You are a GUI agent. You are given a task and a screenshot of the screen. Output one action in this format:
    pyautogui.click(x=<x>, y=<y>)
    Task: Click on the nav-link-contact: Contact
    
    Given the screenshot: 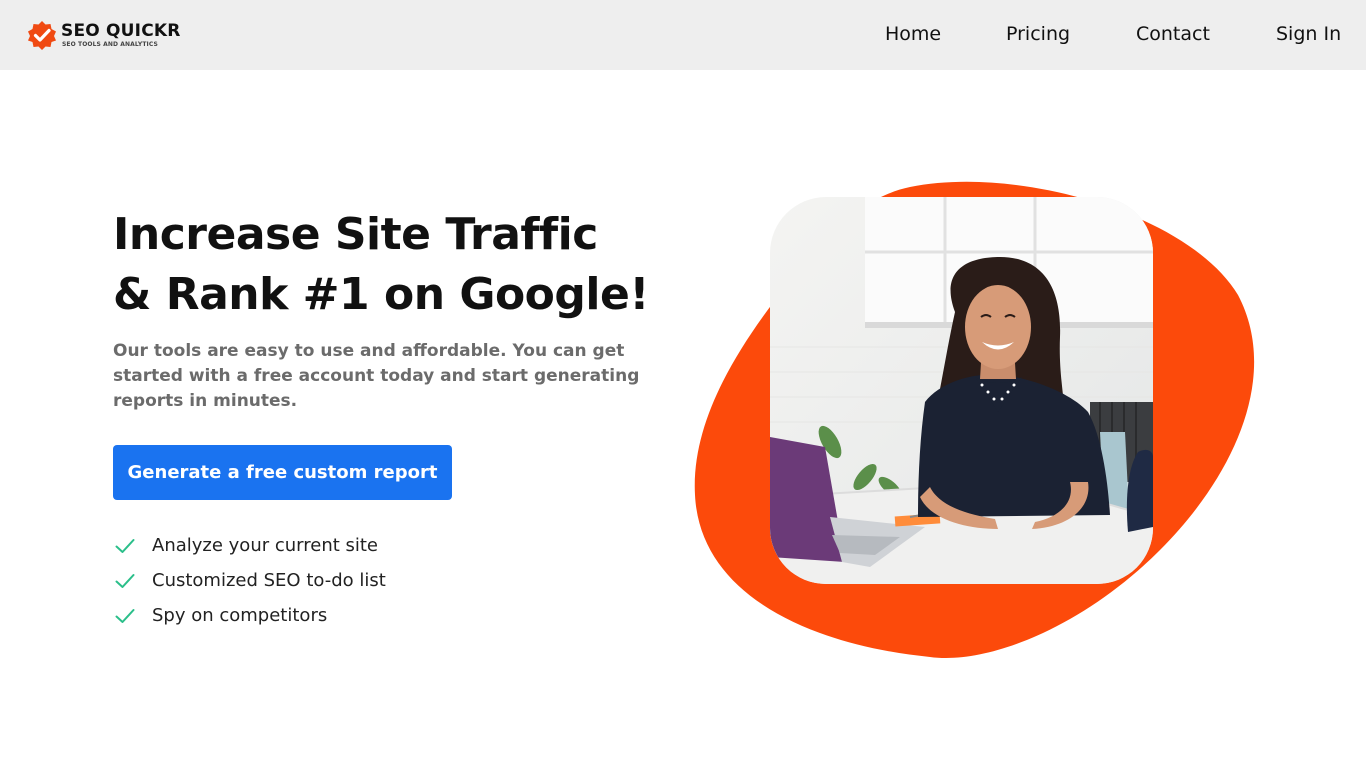 What is the action you would take?
    pyautogui.click(x=1173, y=34)
    